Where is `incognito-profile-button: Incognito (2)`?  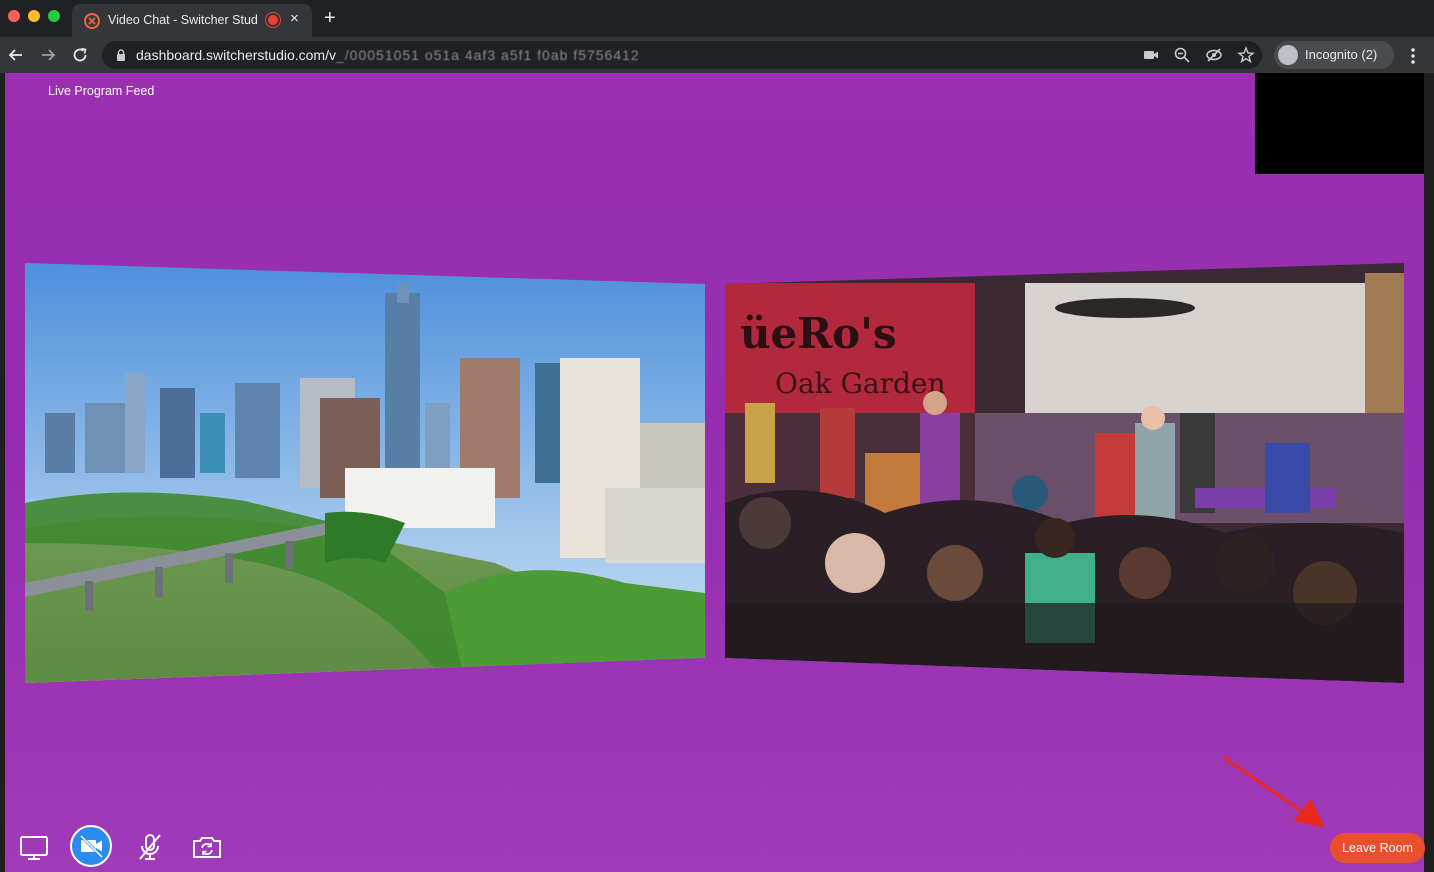
incognito-profile-button: Incognito (2) is located at coordinates (1334, 55).